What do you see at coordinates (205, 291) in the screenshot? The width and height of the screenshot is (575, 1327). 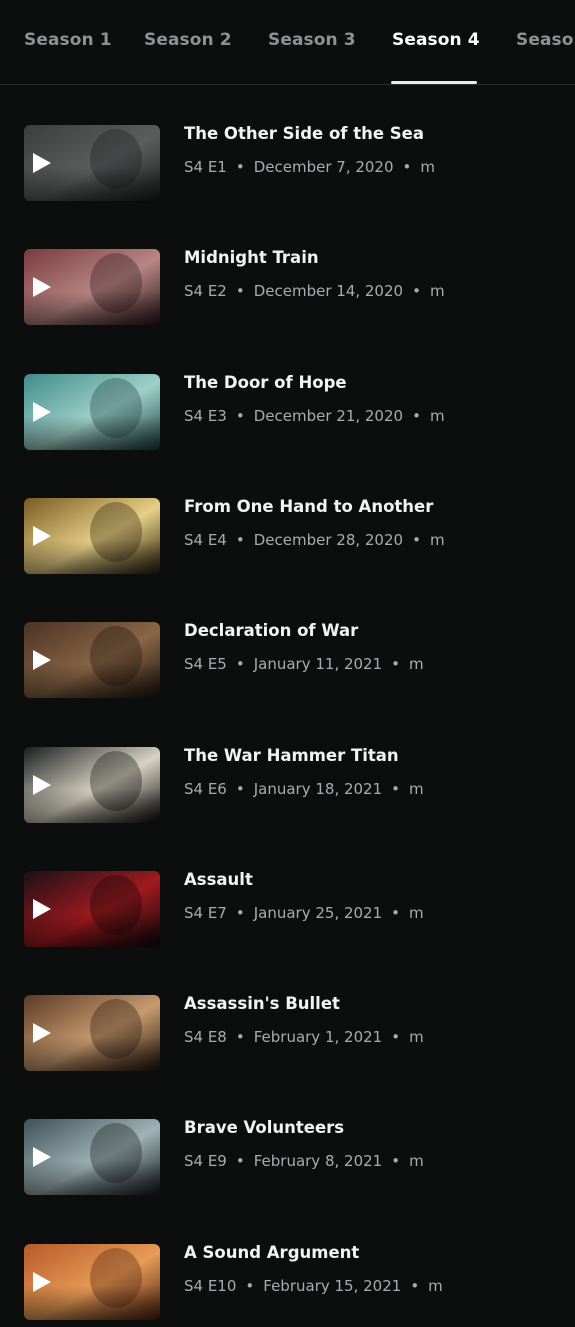 I see `episode-code: S4 E2` at bounding box center [205, 291].